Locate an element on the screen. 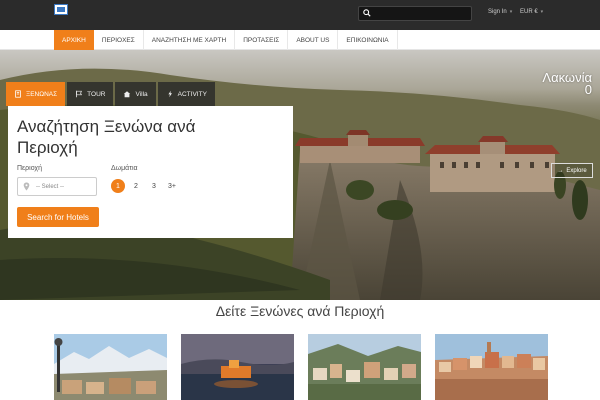  arrow-right-icon: → is located at coordinates (560, 170).